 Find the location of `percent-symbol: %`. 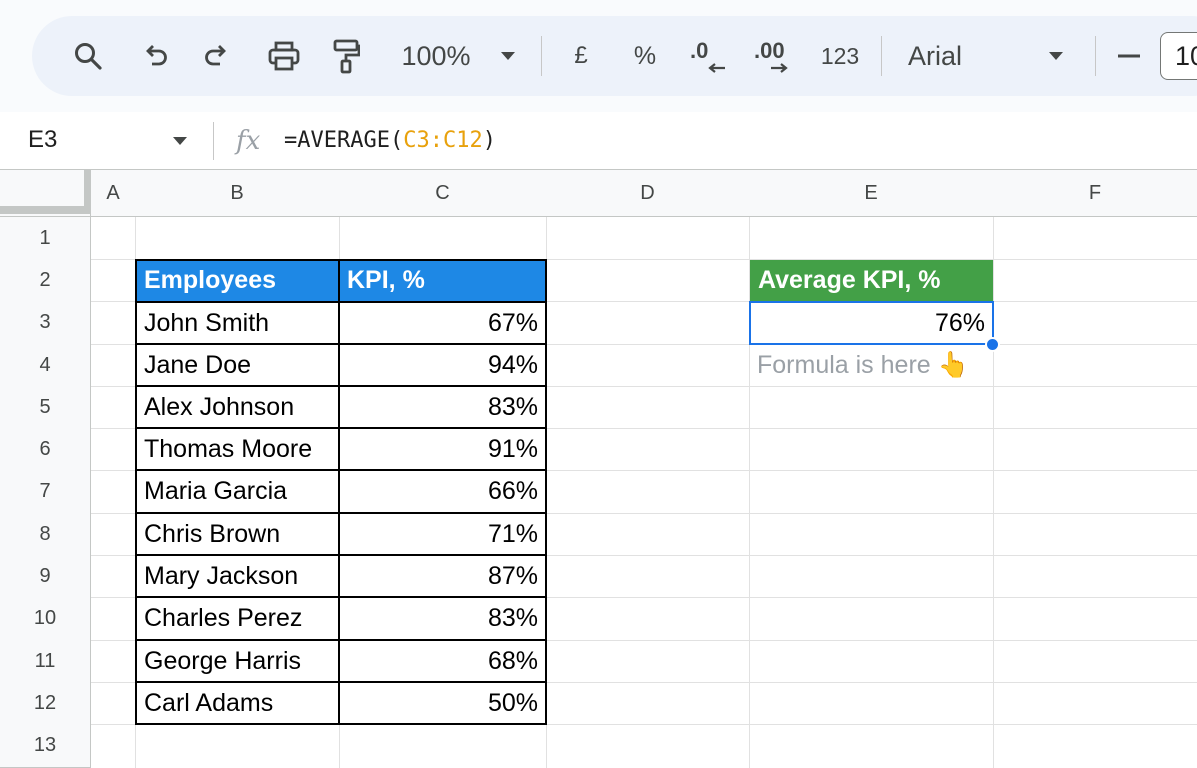

percent-symbol: % is located at coordinates (645, 55).